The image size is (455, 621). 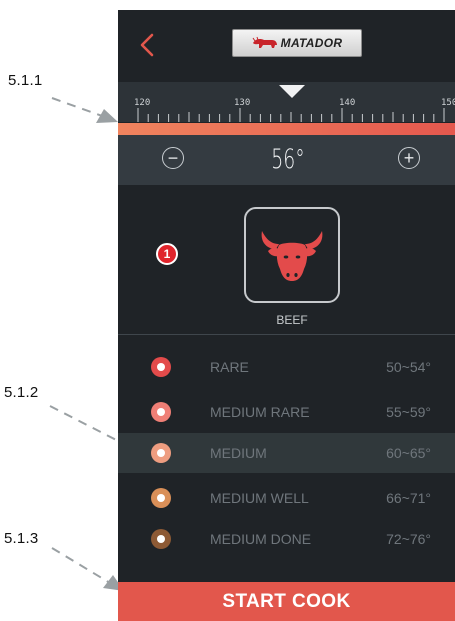 What do you see at coordinates (261, 539) in the screenshot?
I see `doneness-name: MEDIUM DONE` at bounding box center [261, 539].